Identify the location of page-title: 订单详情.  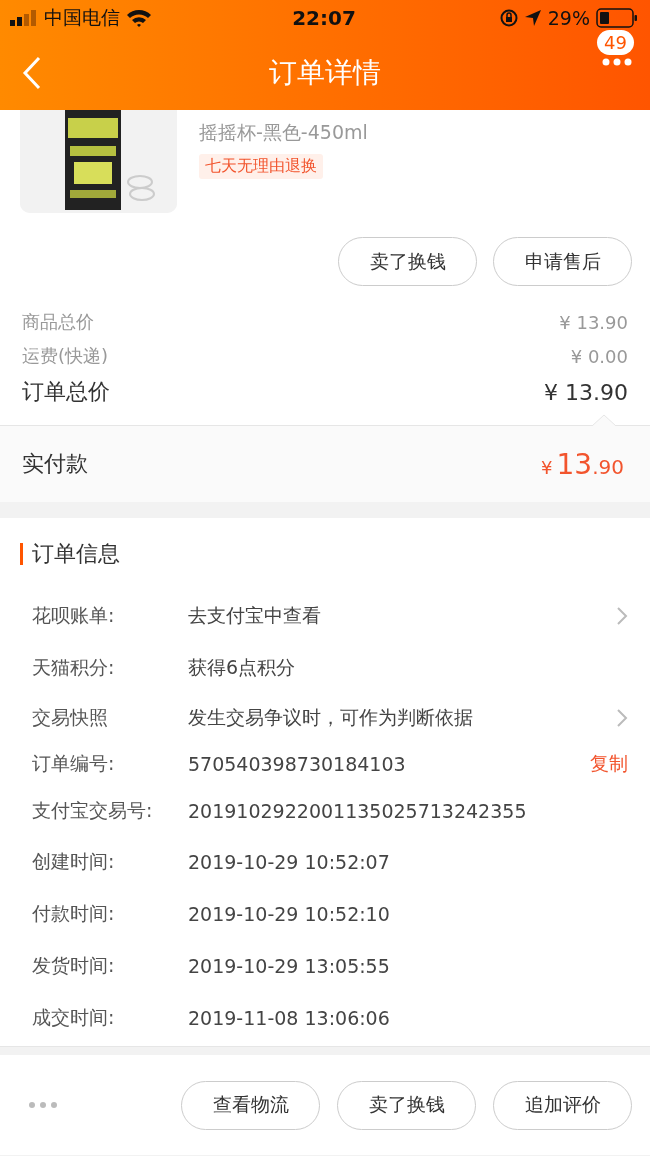
(325, 72).